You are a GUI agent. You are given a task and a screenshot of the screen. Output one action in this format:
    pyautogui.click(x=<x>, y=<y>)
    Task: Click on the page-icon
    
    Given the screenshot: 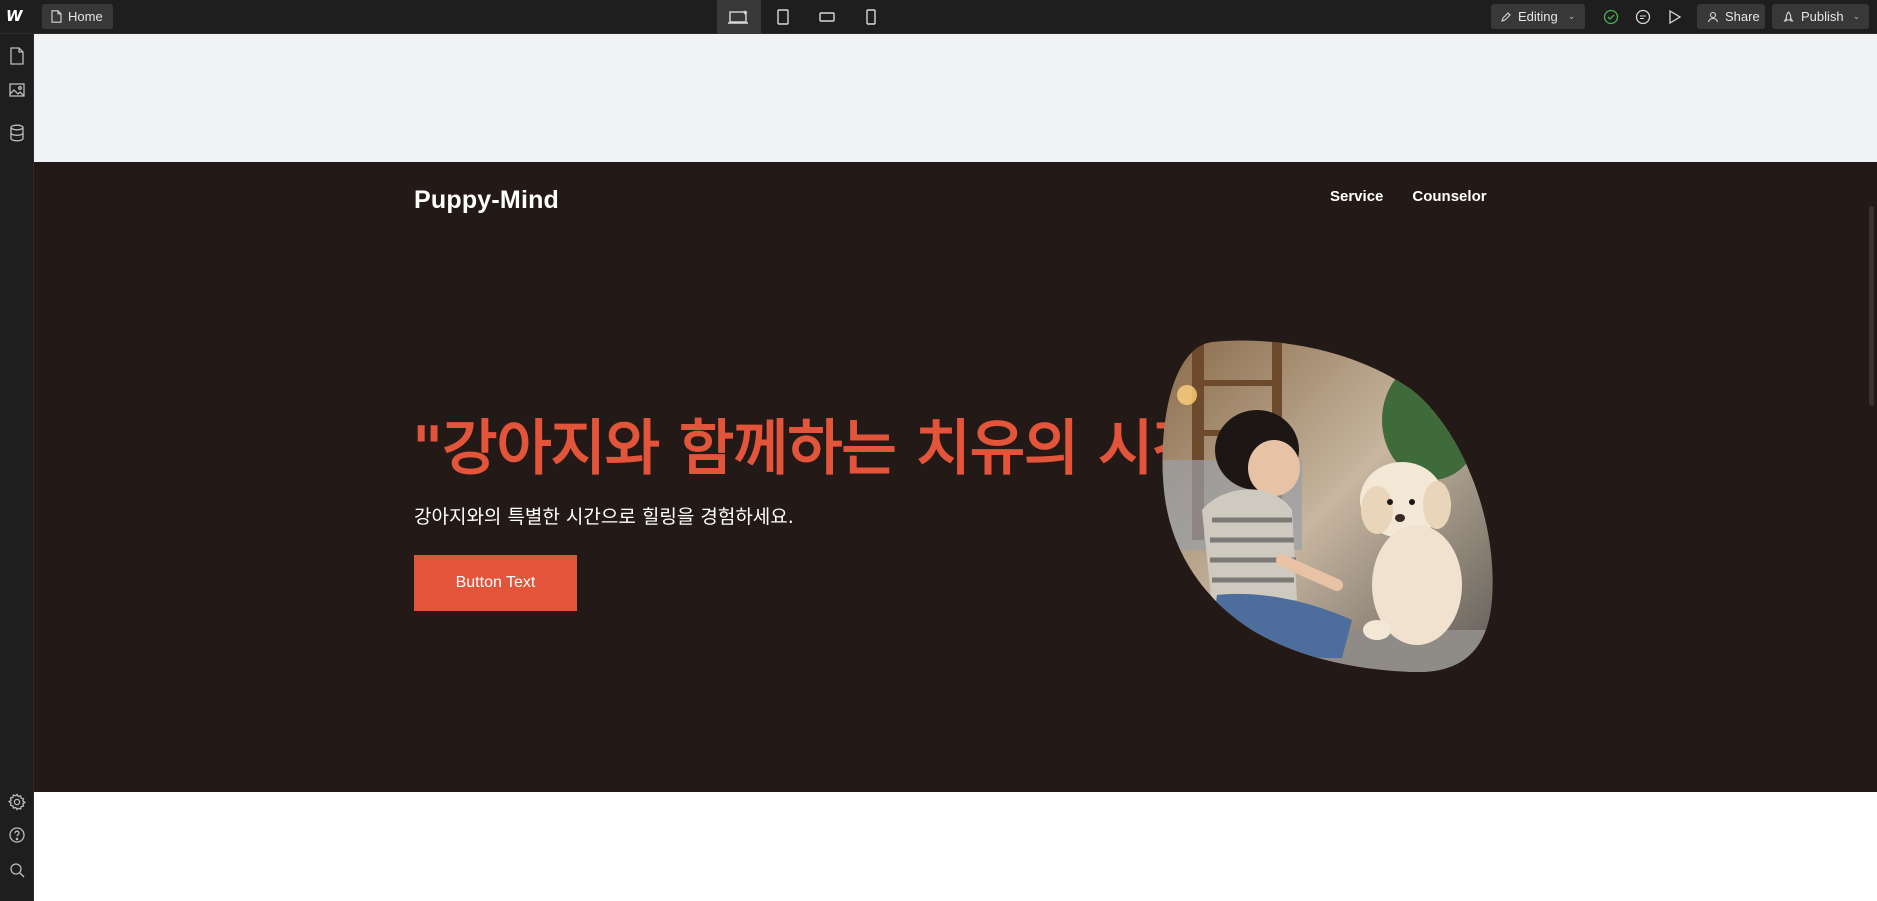 What is the action you would take?
    pyautogui.click(x=56, y=16)
    